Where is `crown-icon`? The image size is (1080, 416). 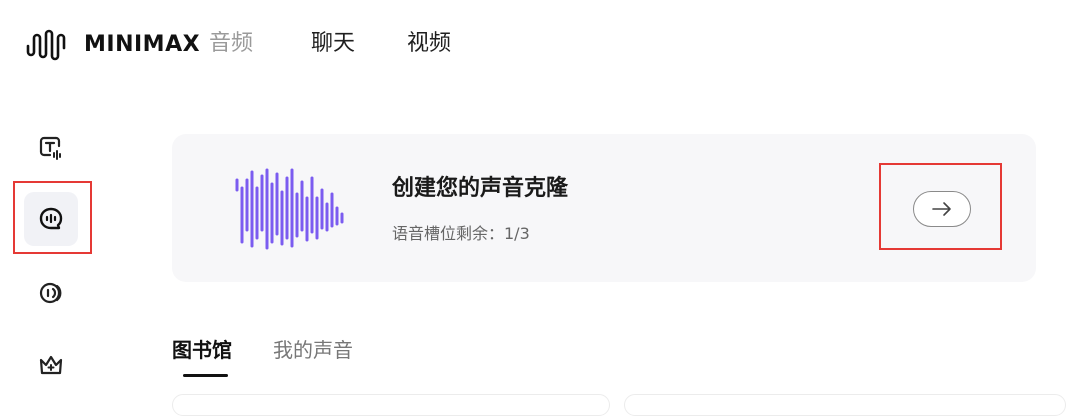
crown-icon is located at coordinates (51, 365).